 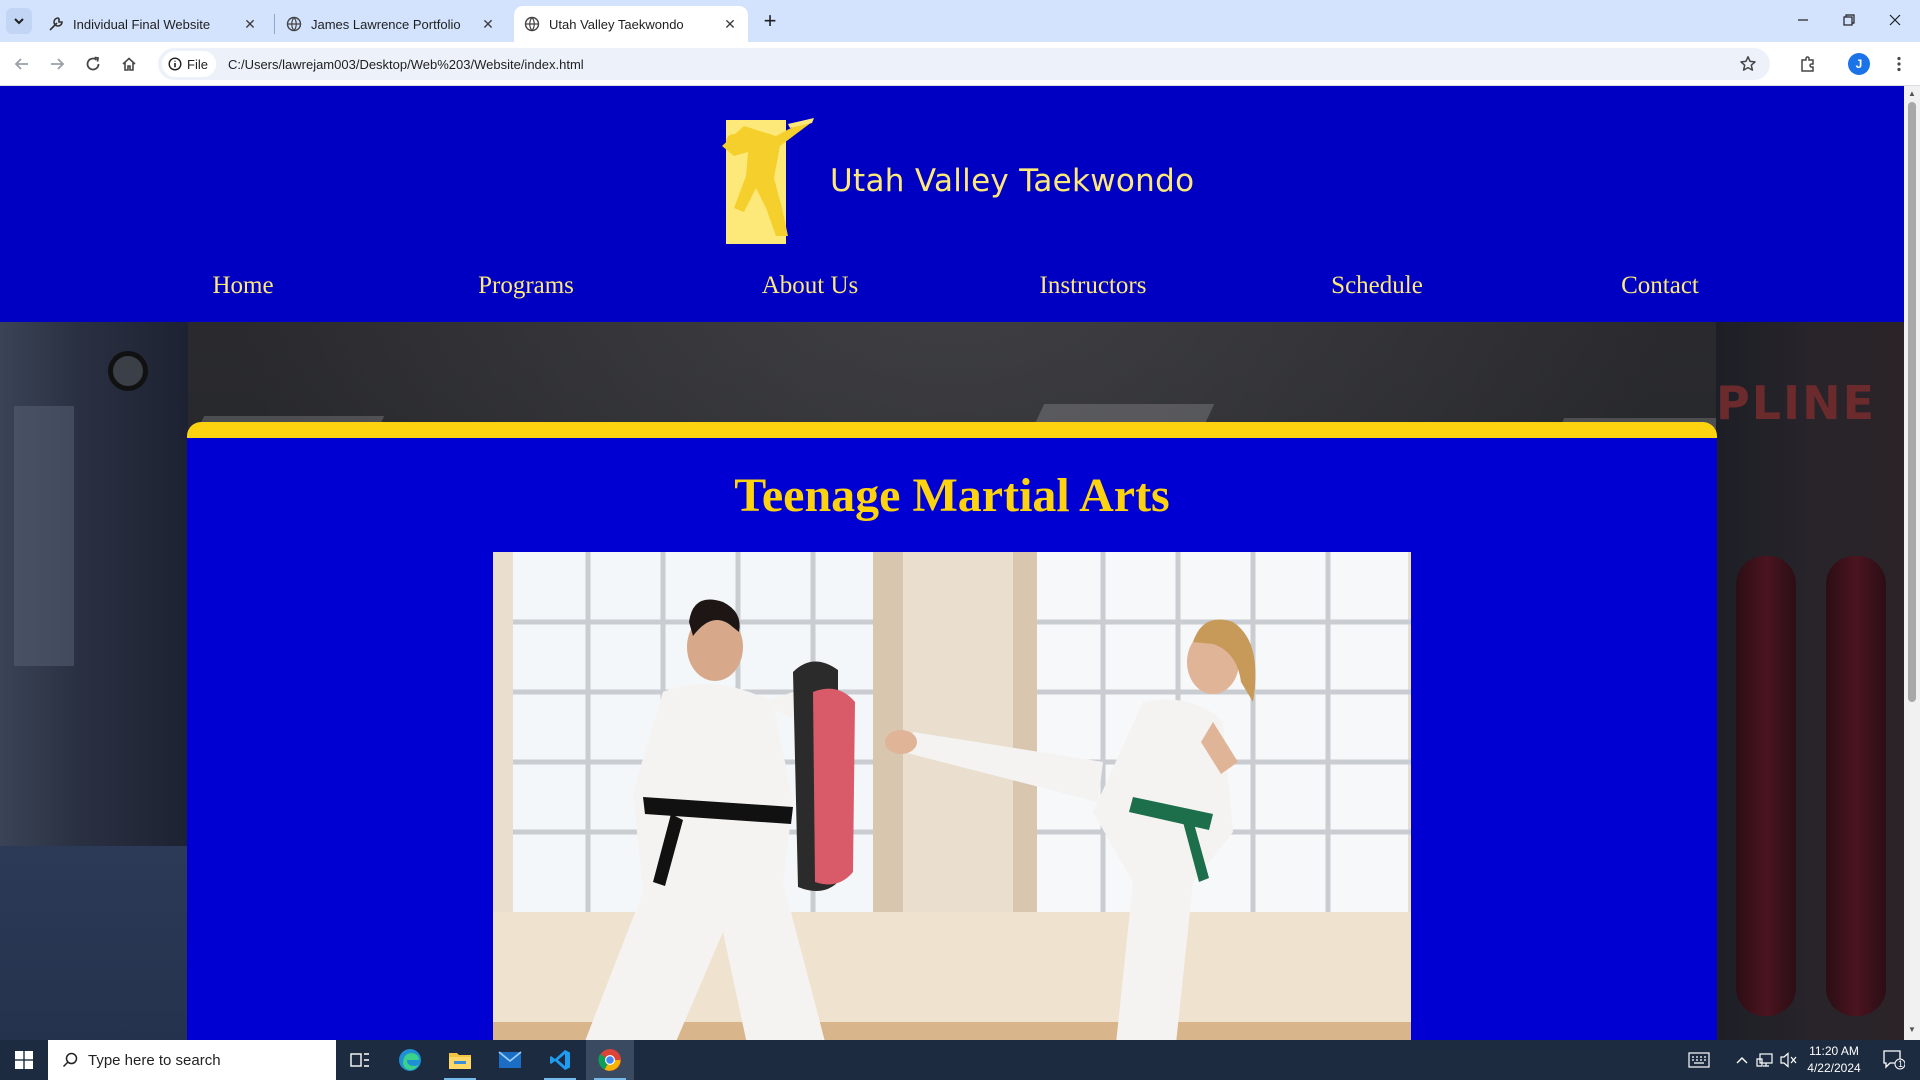 I want to click on nav-link-home: Home, so click(x=242, y=286).